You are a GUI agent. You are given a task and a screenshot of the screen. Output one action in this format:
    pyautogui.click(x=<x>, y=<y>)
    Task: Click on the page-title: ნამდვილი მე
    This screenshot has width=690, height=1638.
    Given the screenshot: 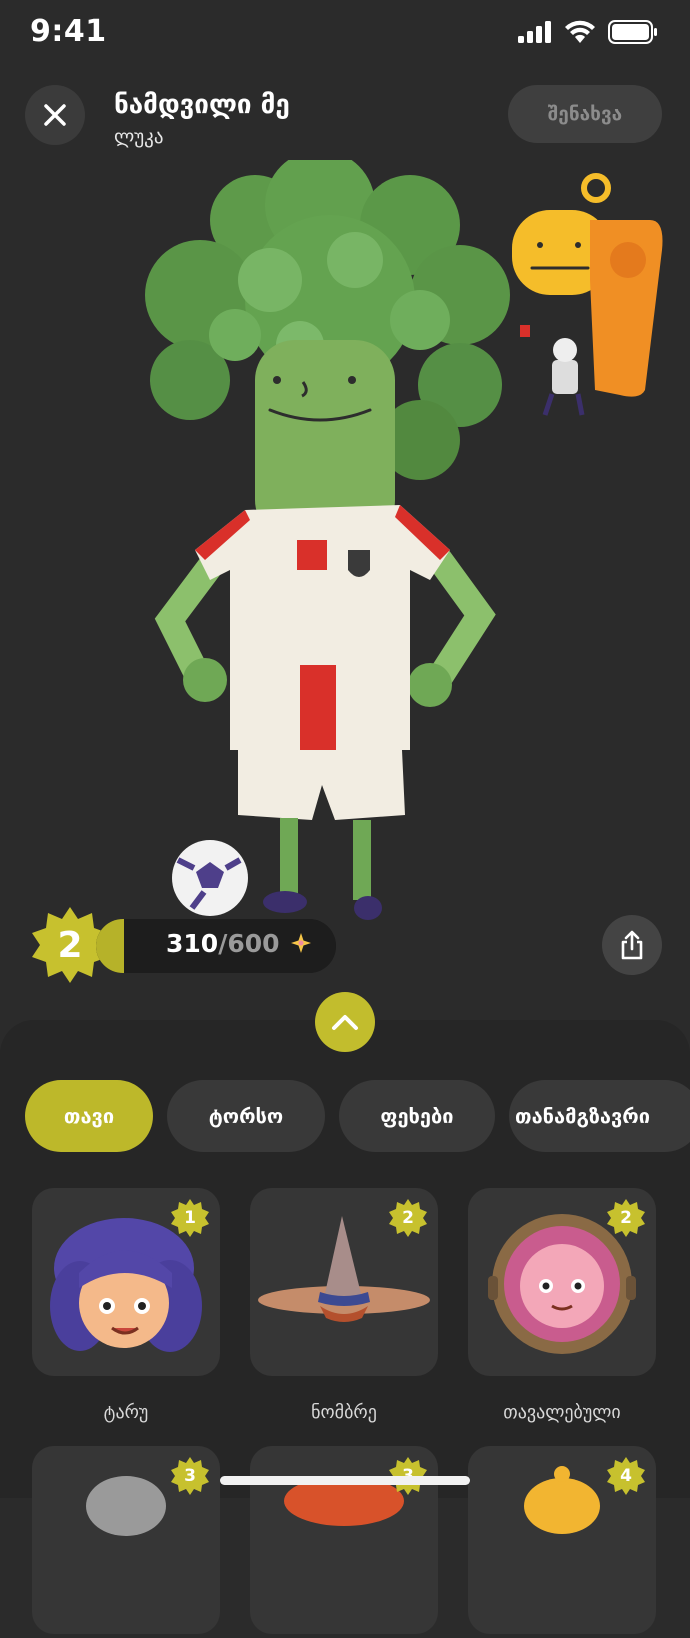 What is the action you would take?
    pyautogui.click(x=202, y=105)
    